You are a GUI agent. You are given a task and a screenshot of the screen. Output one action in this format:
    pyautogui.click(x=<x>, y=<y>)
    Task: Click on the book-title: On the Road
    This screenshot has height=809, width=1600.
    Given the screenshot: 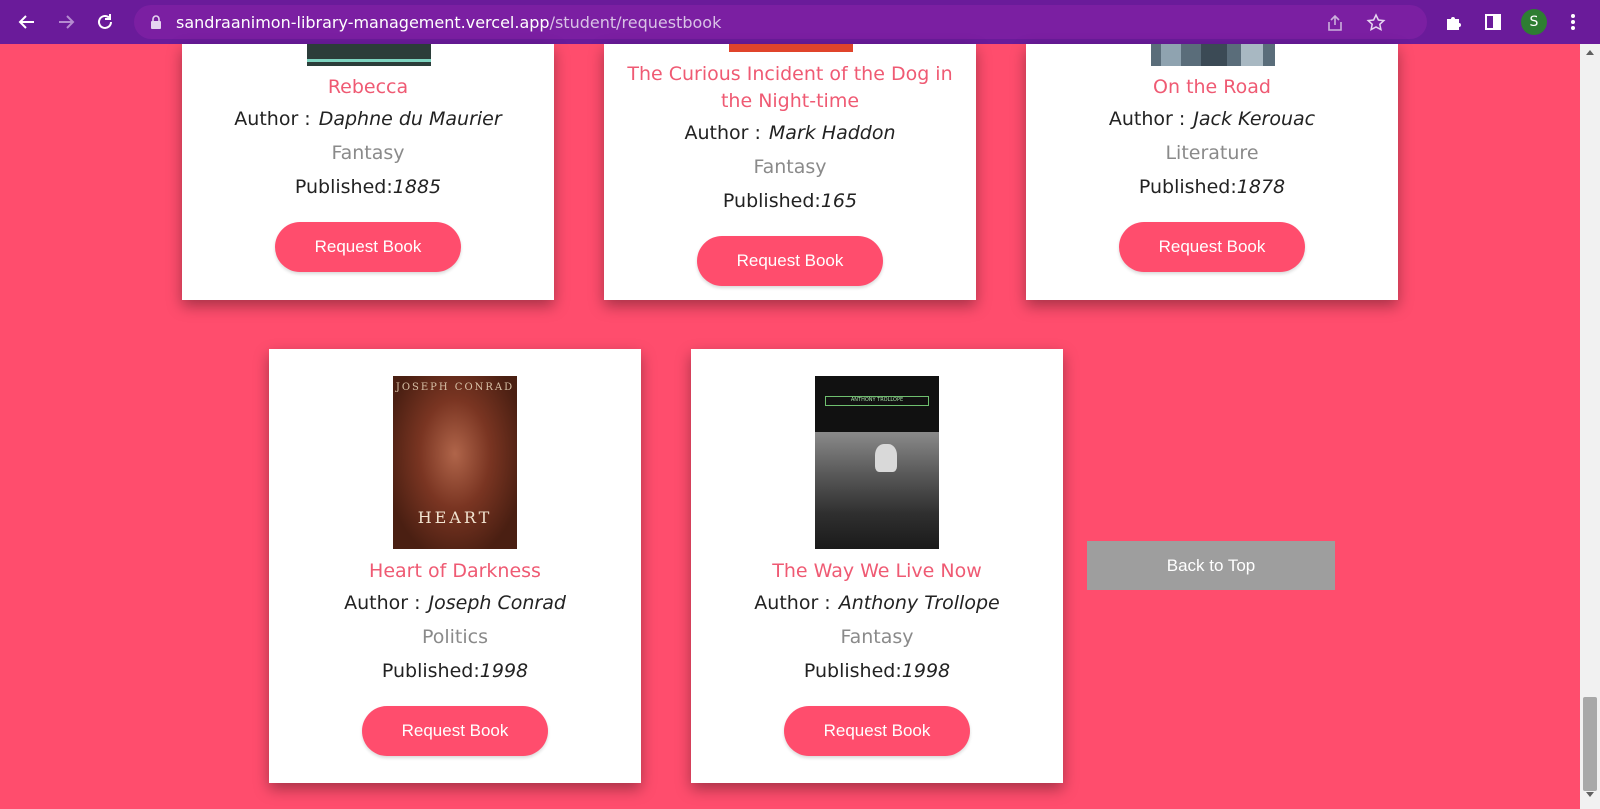 What is the action you would take?
    pyautogui.click(x=1212, y=87)
    